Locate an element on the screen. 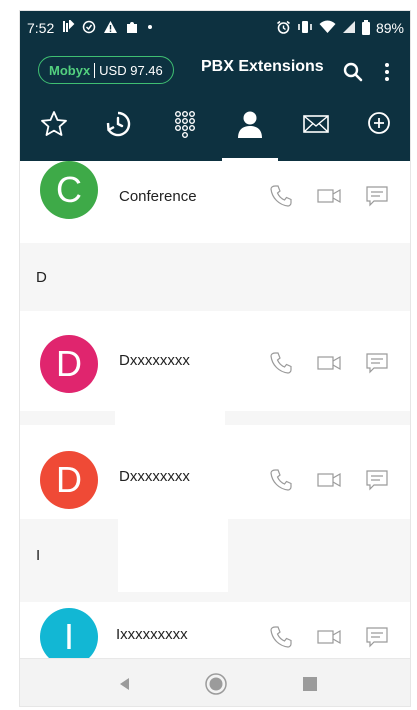 This screenshot has width=417, height=710. wifi-icon is located at coordinates (327, 28).